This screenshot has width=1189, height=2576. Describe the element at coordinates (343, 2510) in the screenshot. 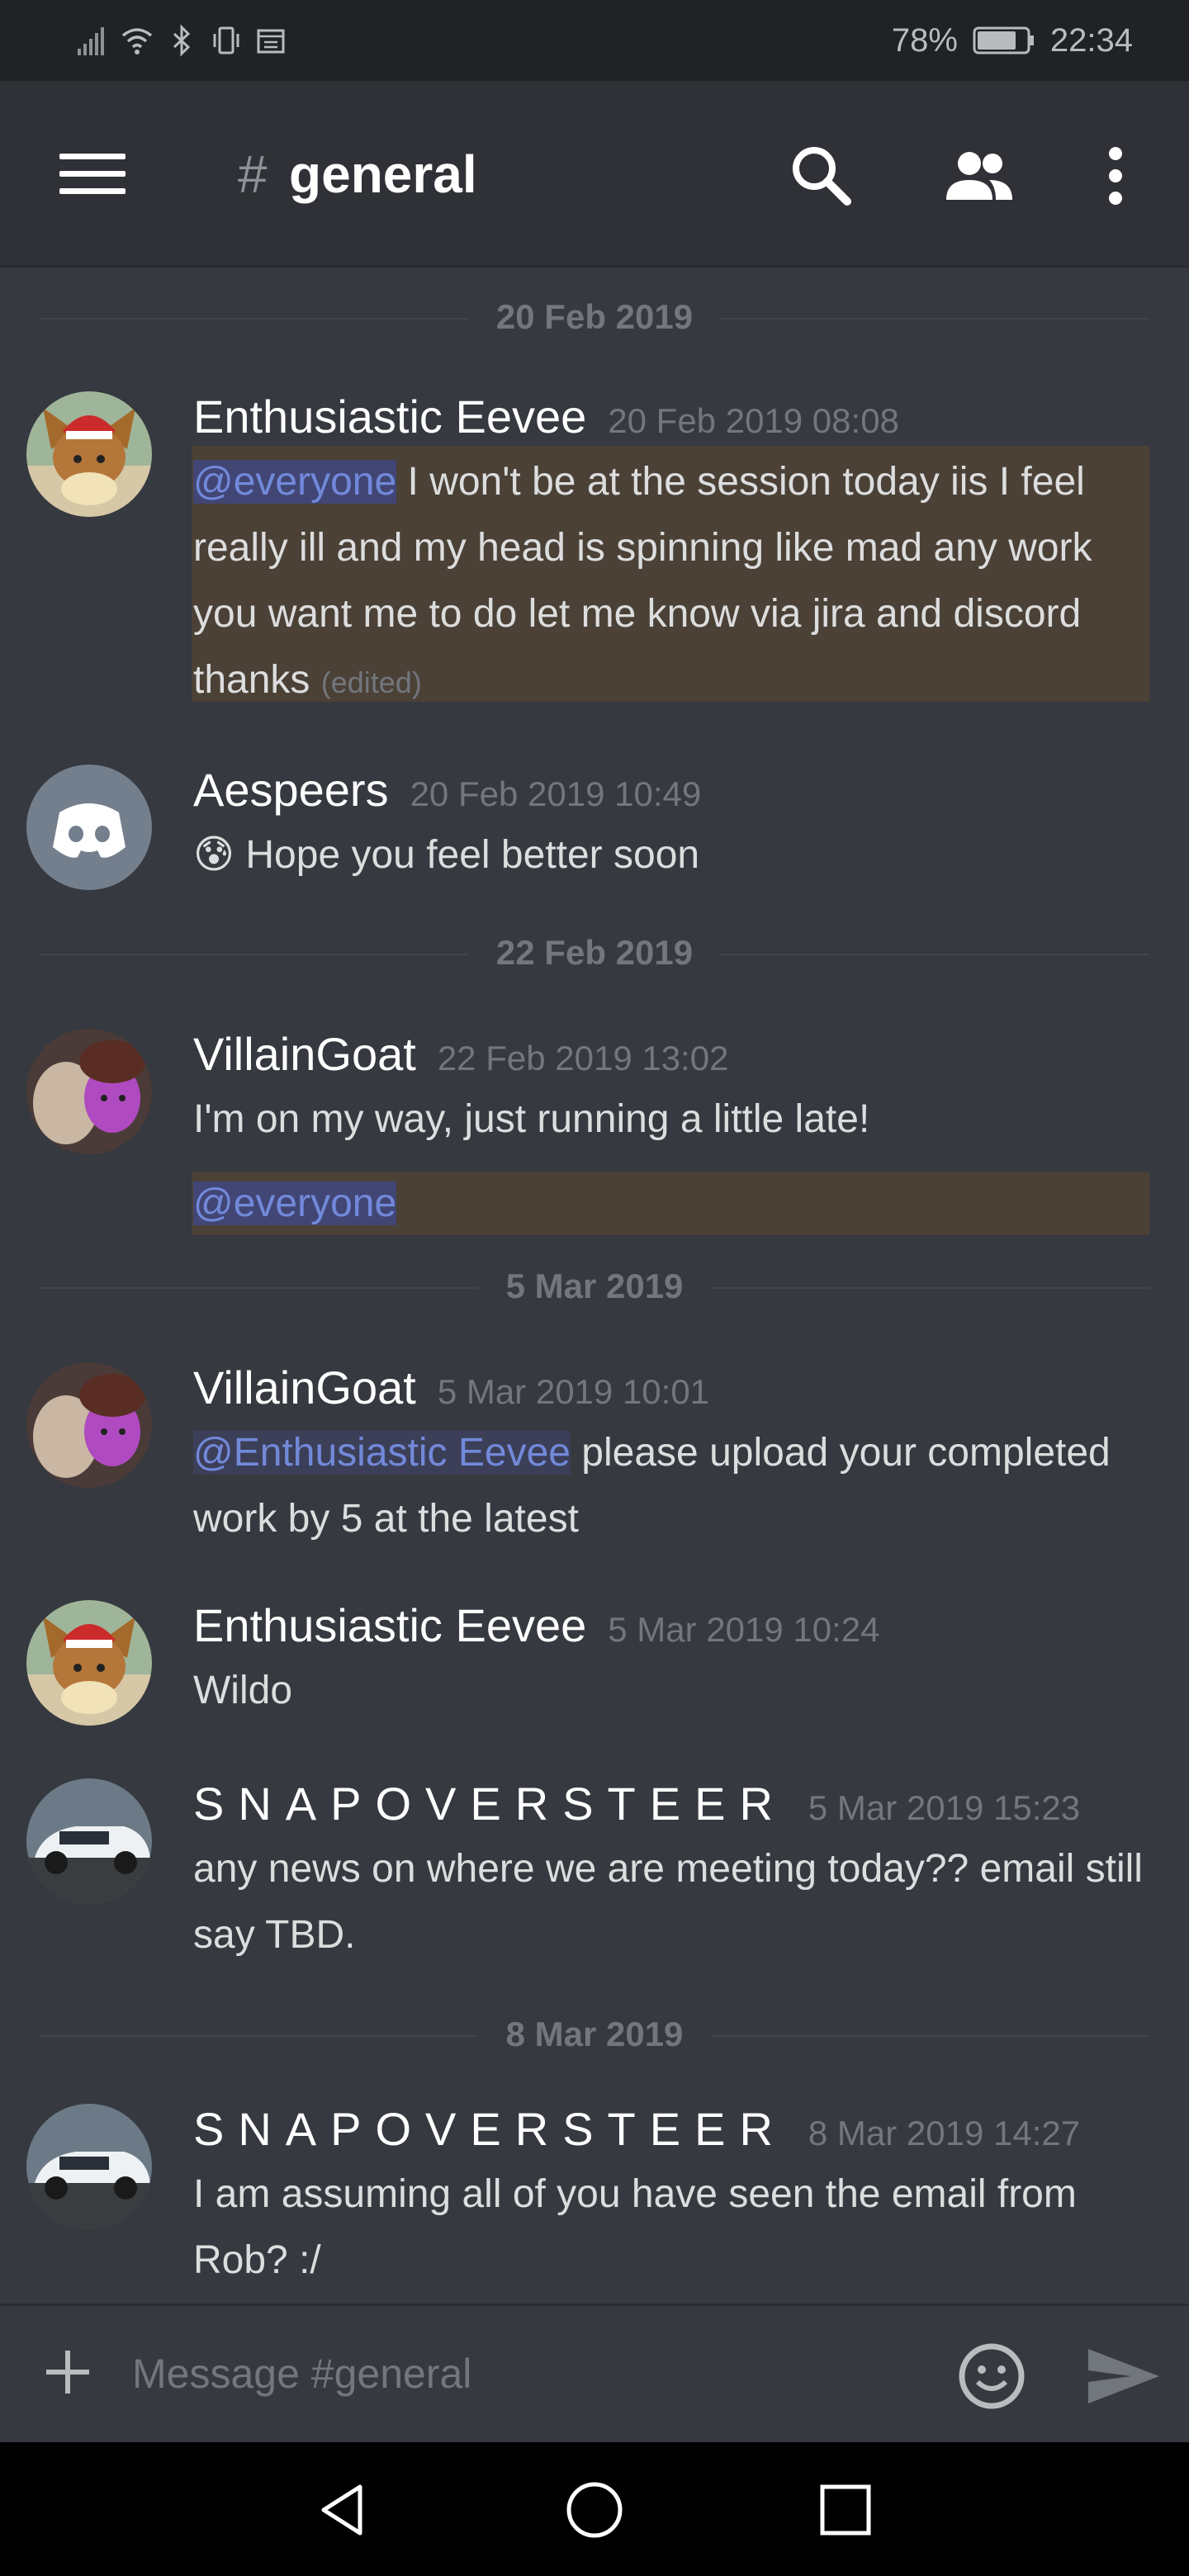

I see `back-icon` at that location.